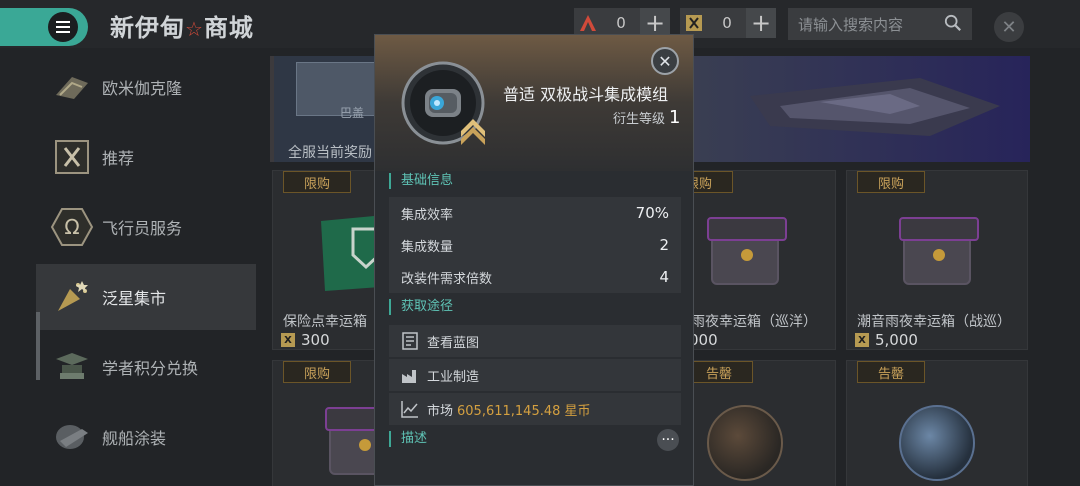 The width and height of the screenshot is (1080, 486). What do you see at coordinates (147, 28) in the screenshot?
I see `title-main: 新伊甸` at bounding box center [147, 28].